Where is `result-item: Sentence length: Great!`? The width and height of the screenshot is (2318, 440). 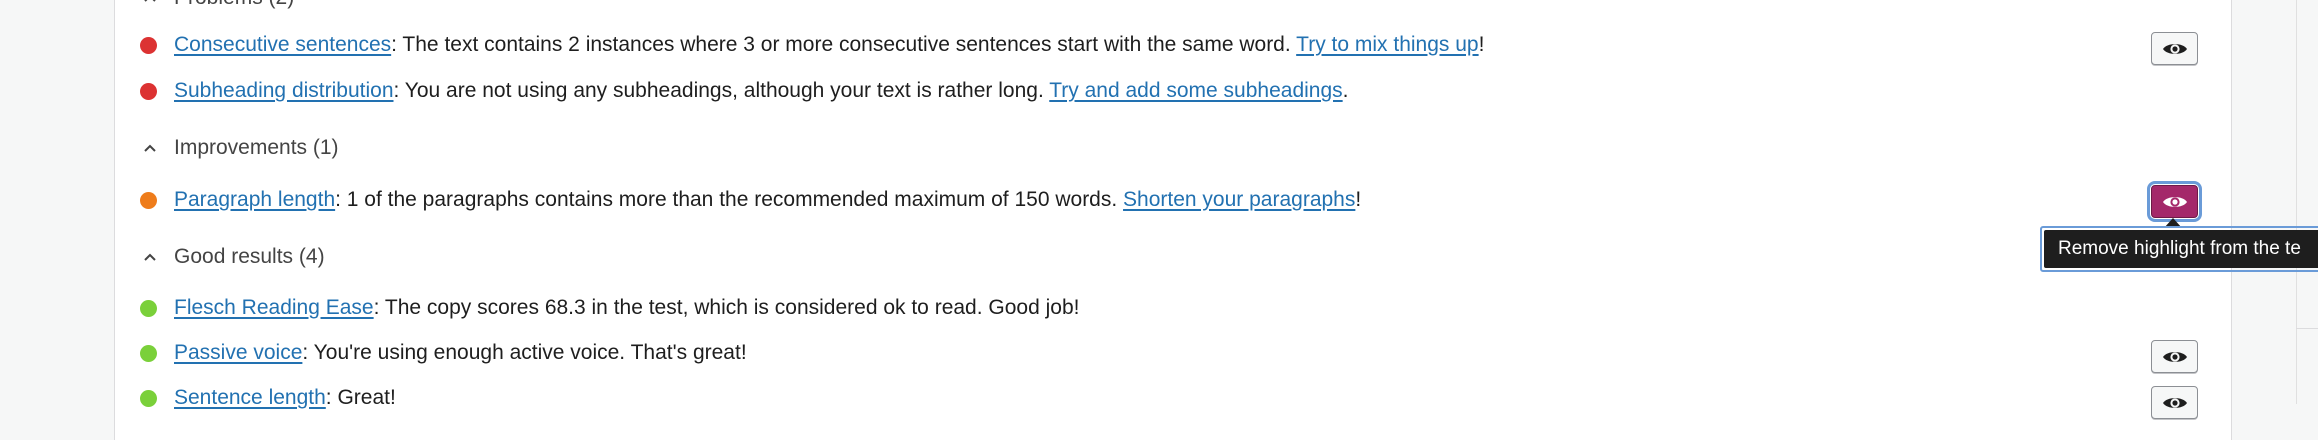 result-item: Sentence length: Great! is located at coordinates (268, 398).